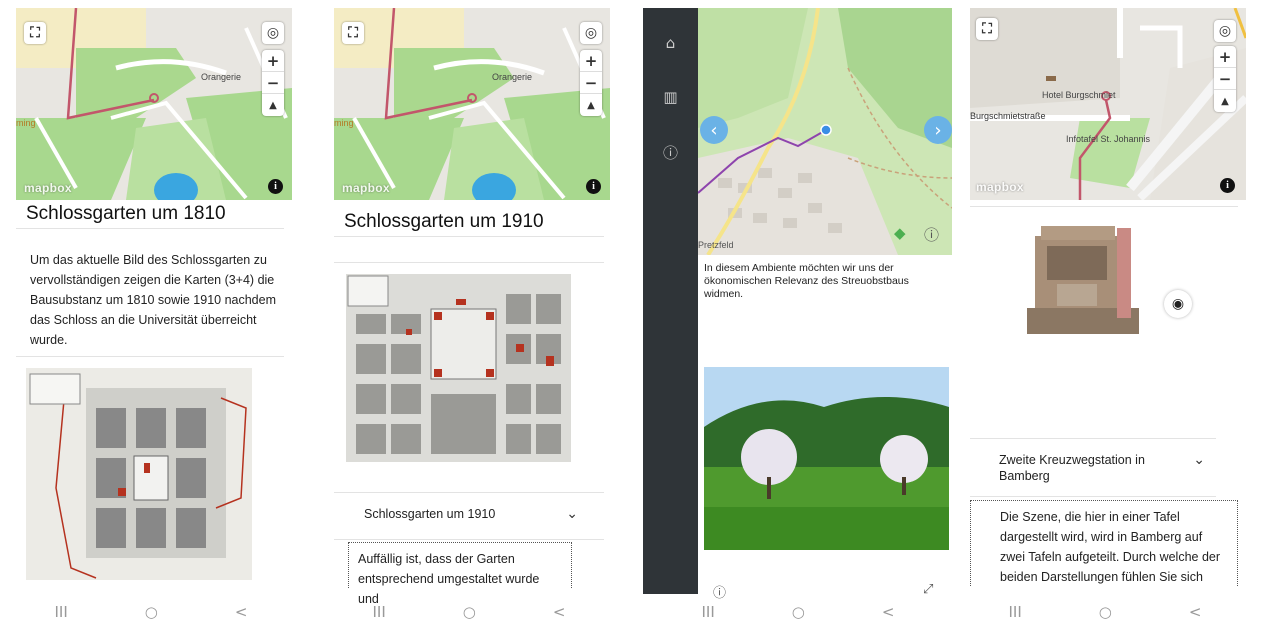  I want to click on page-title: Schlossgarten um 1910, so click(444, 221).